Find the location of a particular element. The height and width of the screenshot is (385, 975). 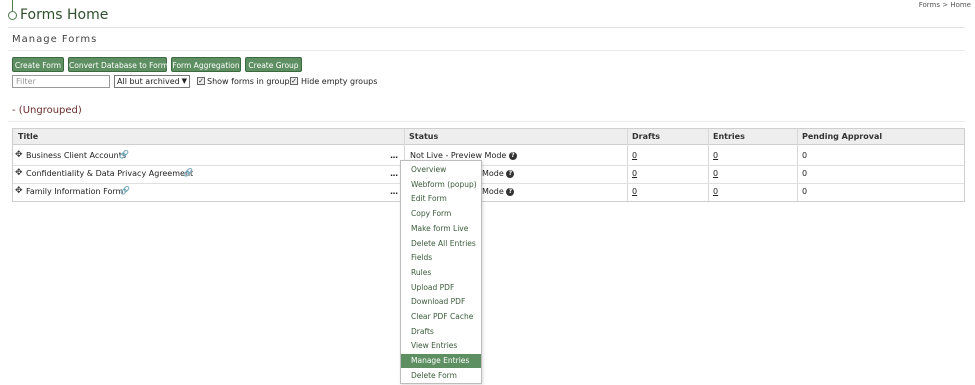

menu-item-upload-pdf: Upload PDF is located at coordinates (441, 288).